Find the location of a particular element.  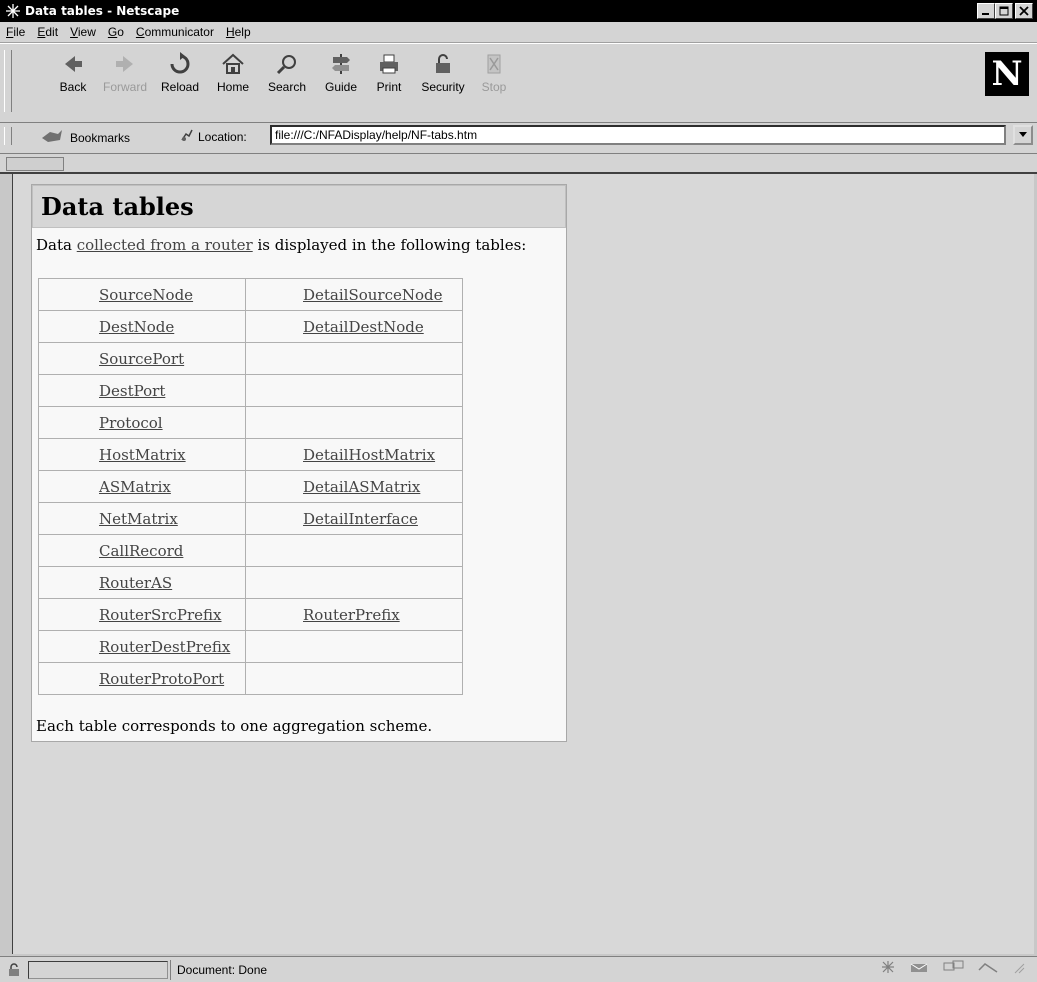

netscape-logo: N is located at coordinates (1007, 74).